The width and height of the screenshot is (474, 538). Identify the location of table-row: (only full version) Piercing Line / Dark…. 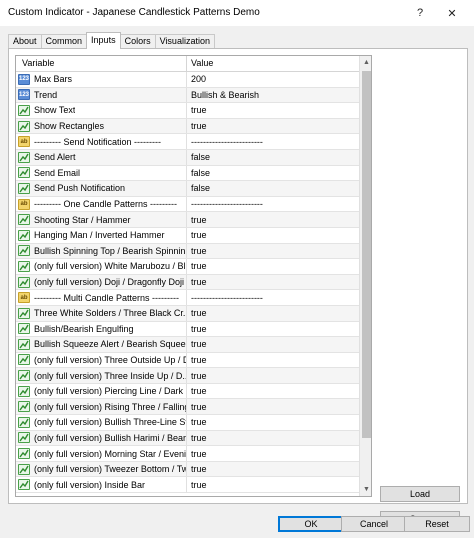
(187, 391).